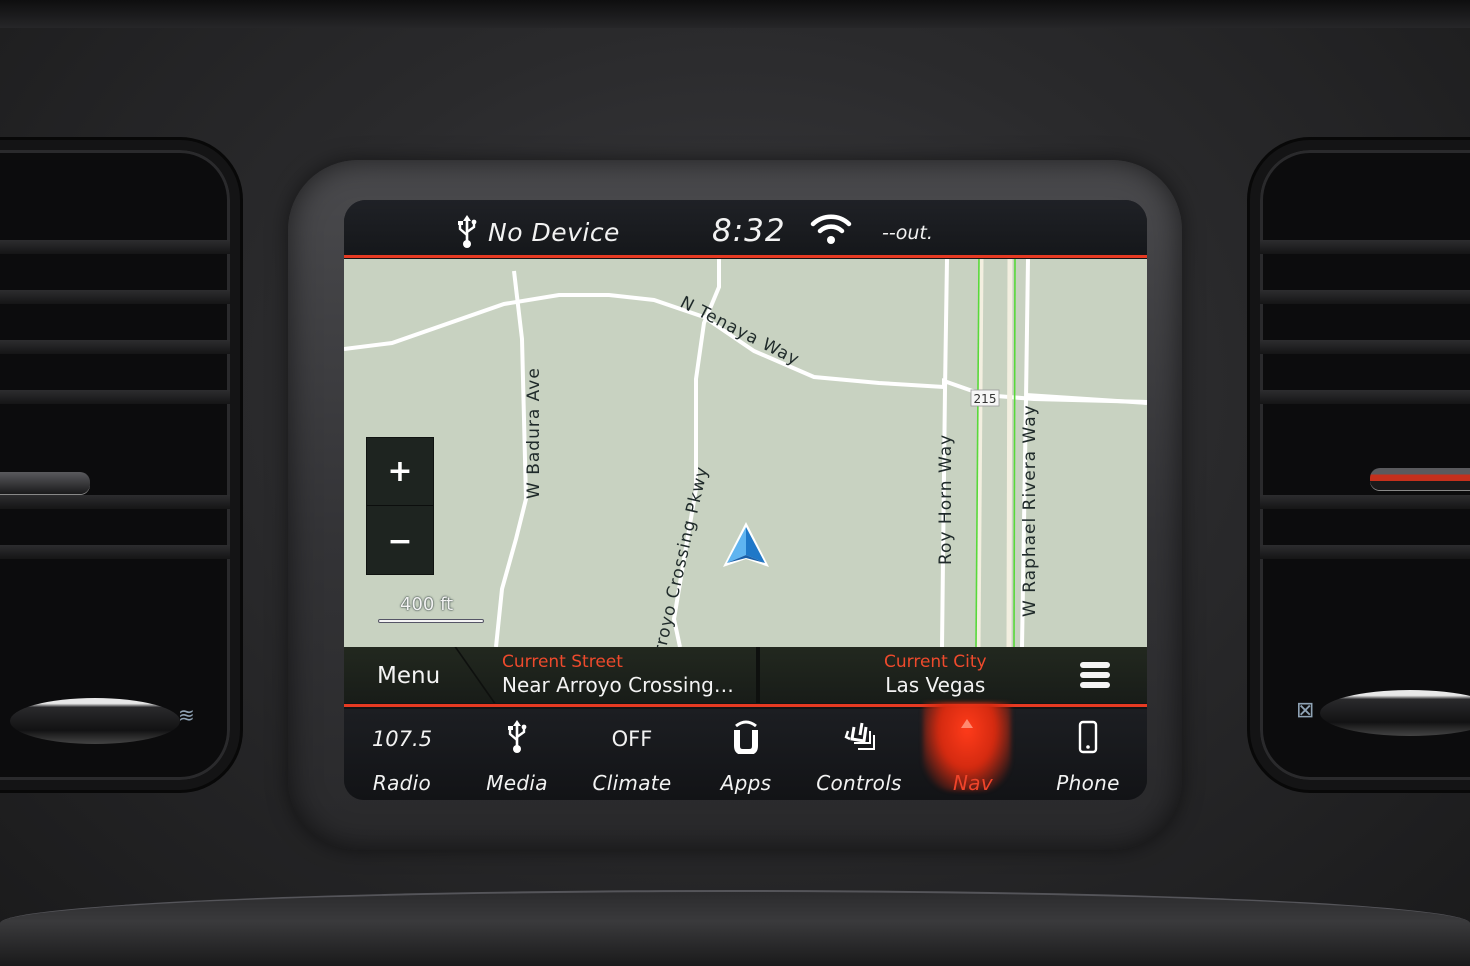 This screenshot has height=966, width=1470. Describe the element at coordinates (749, 231) in the screenshot. I see `clock: 8:32` at that location.